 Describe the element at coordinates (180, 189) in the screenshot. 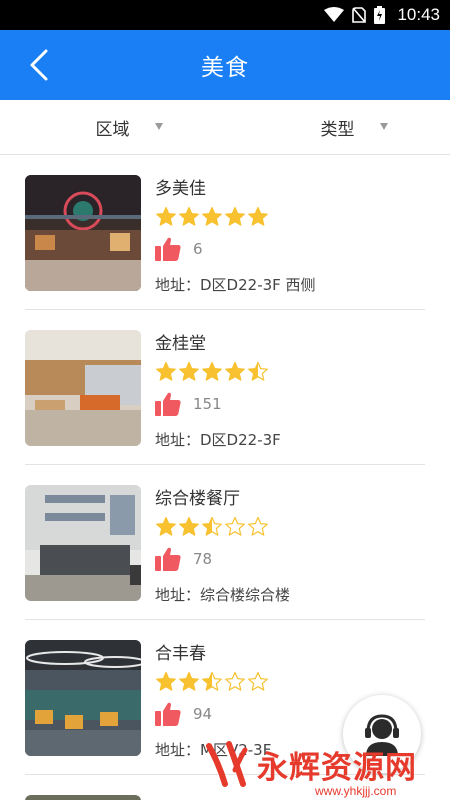

I see `restaurant-name: 多美佳` at that location.